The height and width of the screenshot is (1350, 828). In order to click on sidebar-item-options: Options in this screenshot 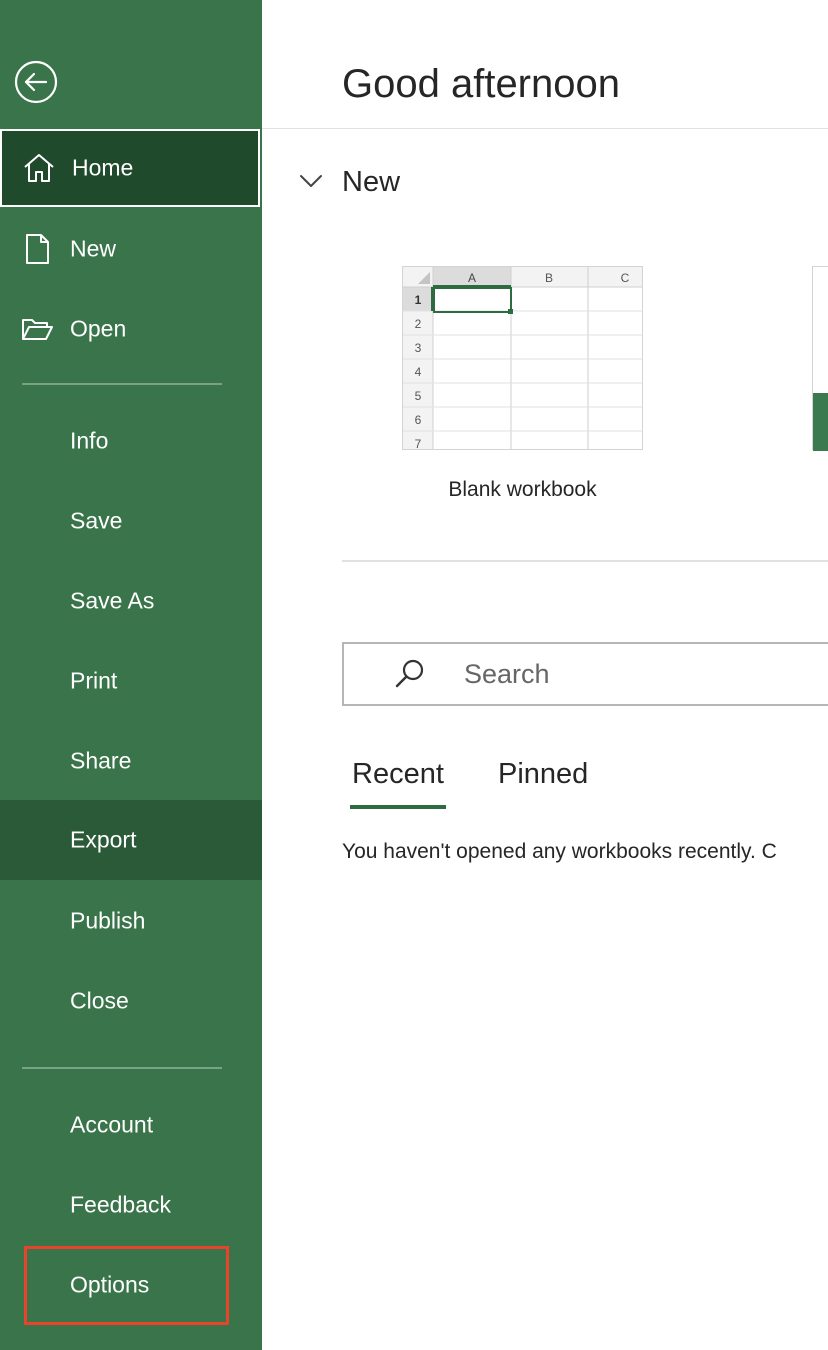, I will do `click(131, 1285)`.